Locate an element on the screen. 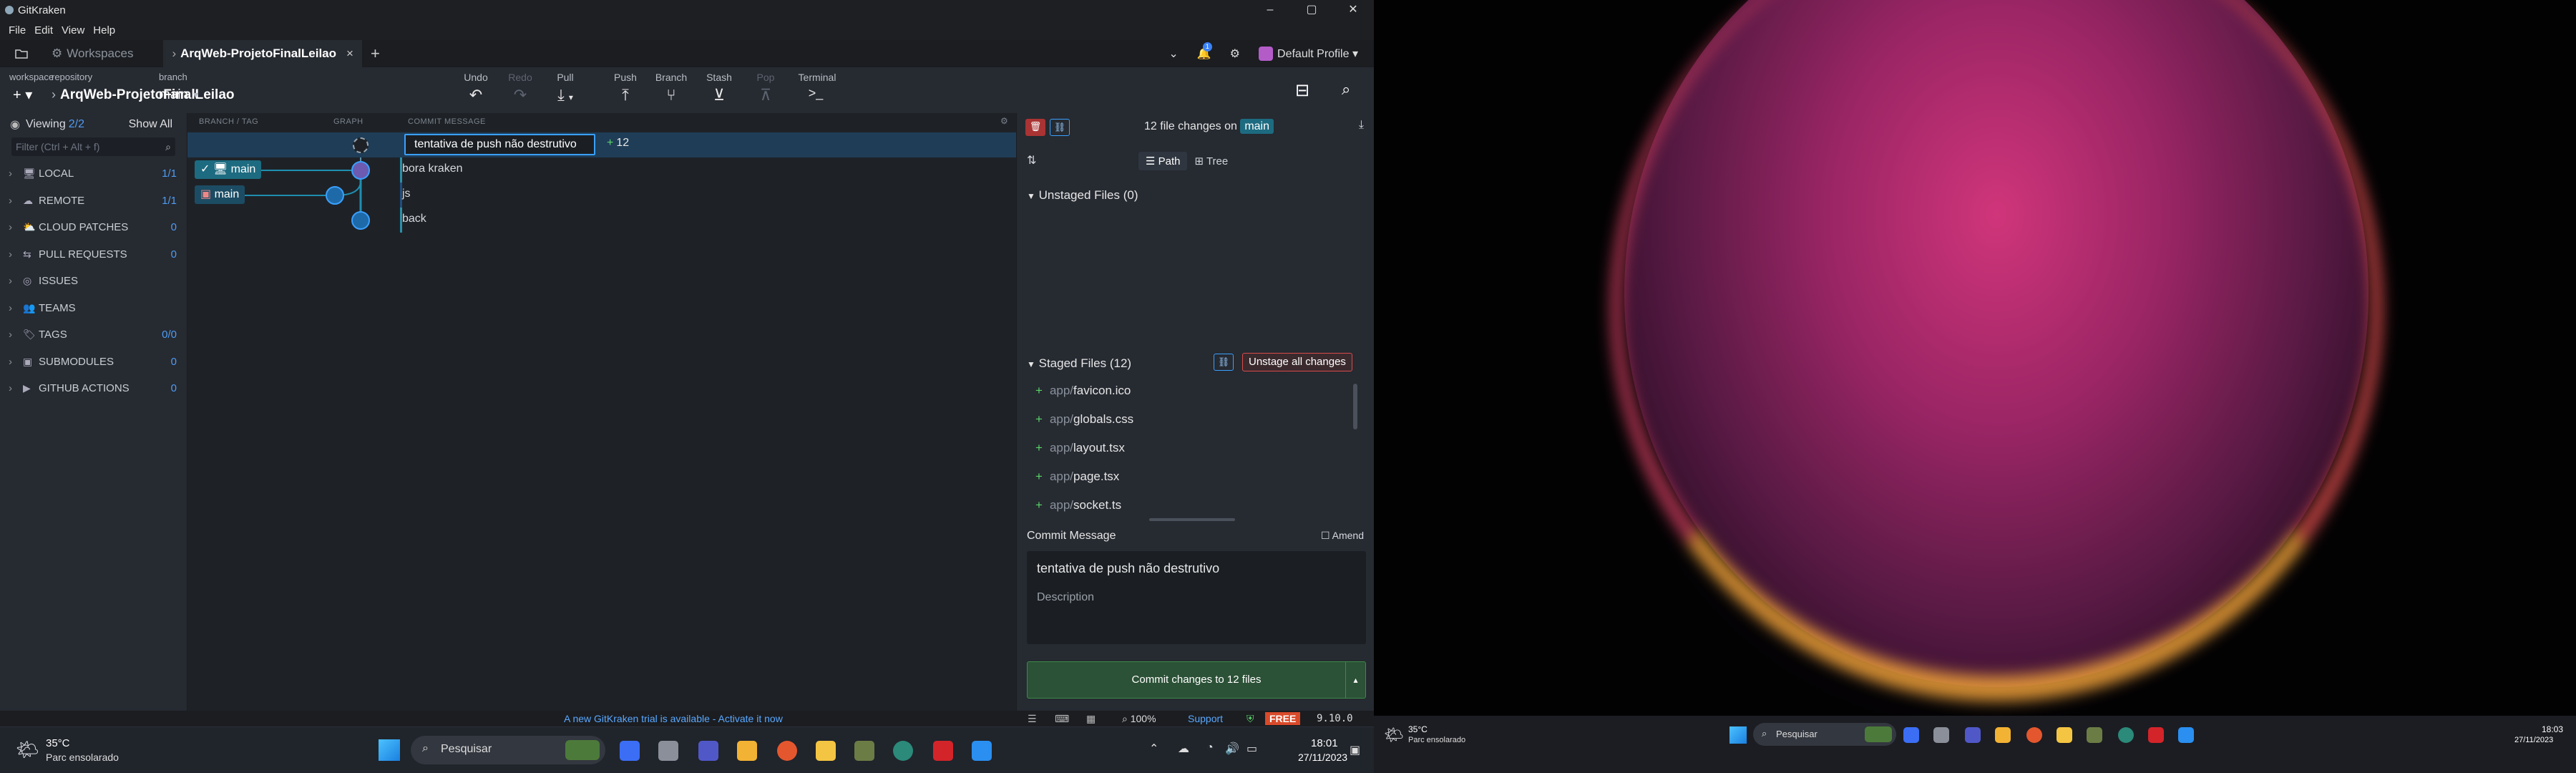  staged-file-item: + app/socket.ts is located at coordinates (1078, 505).